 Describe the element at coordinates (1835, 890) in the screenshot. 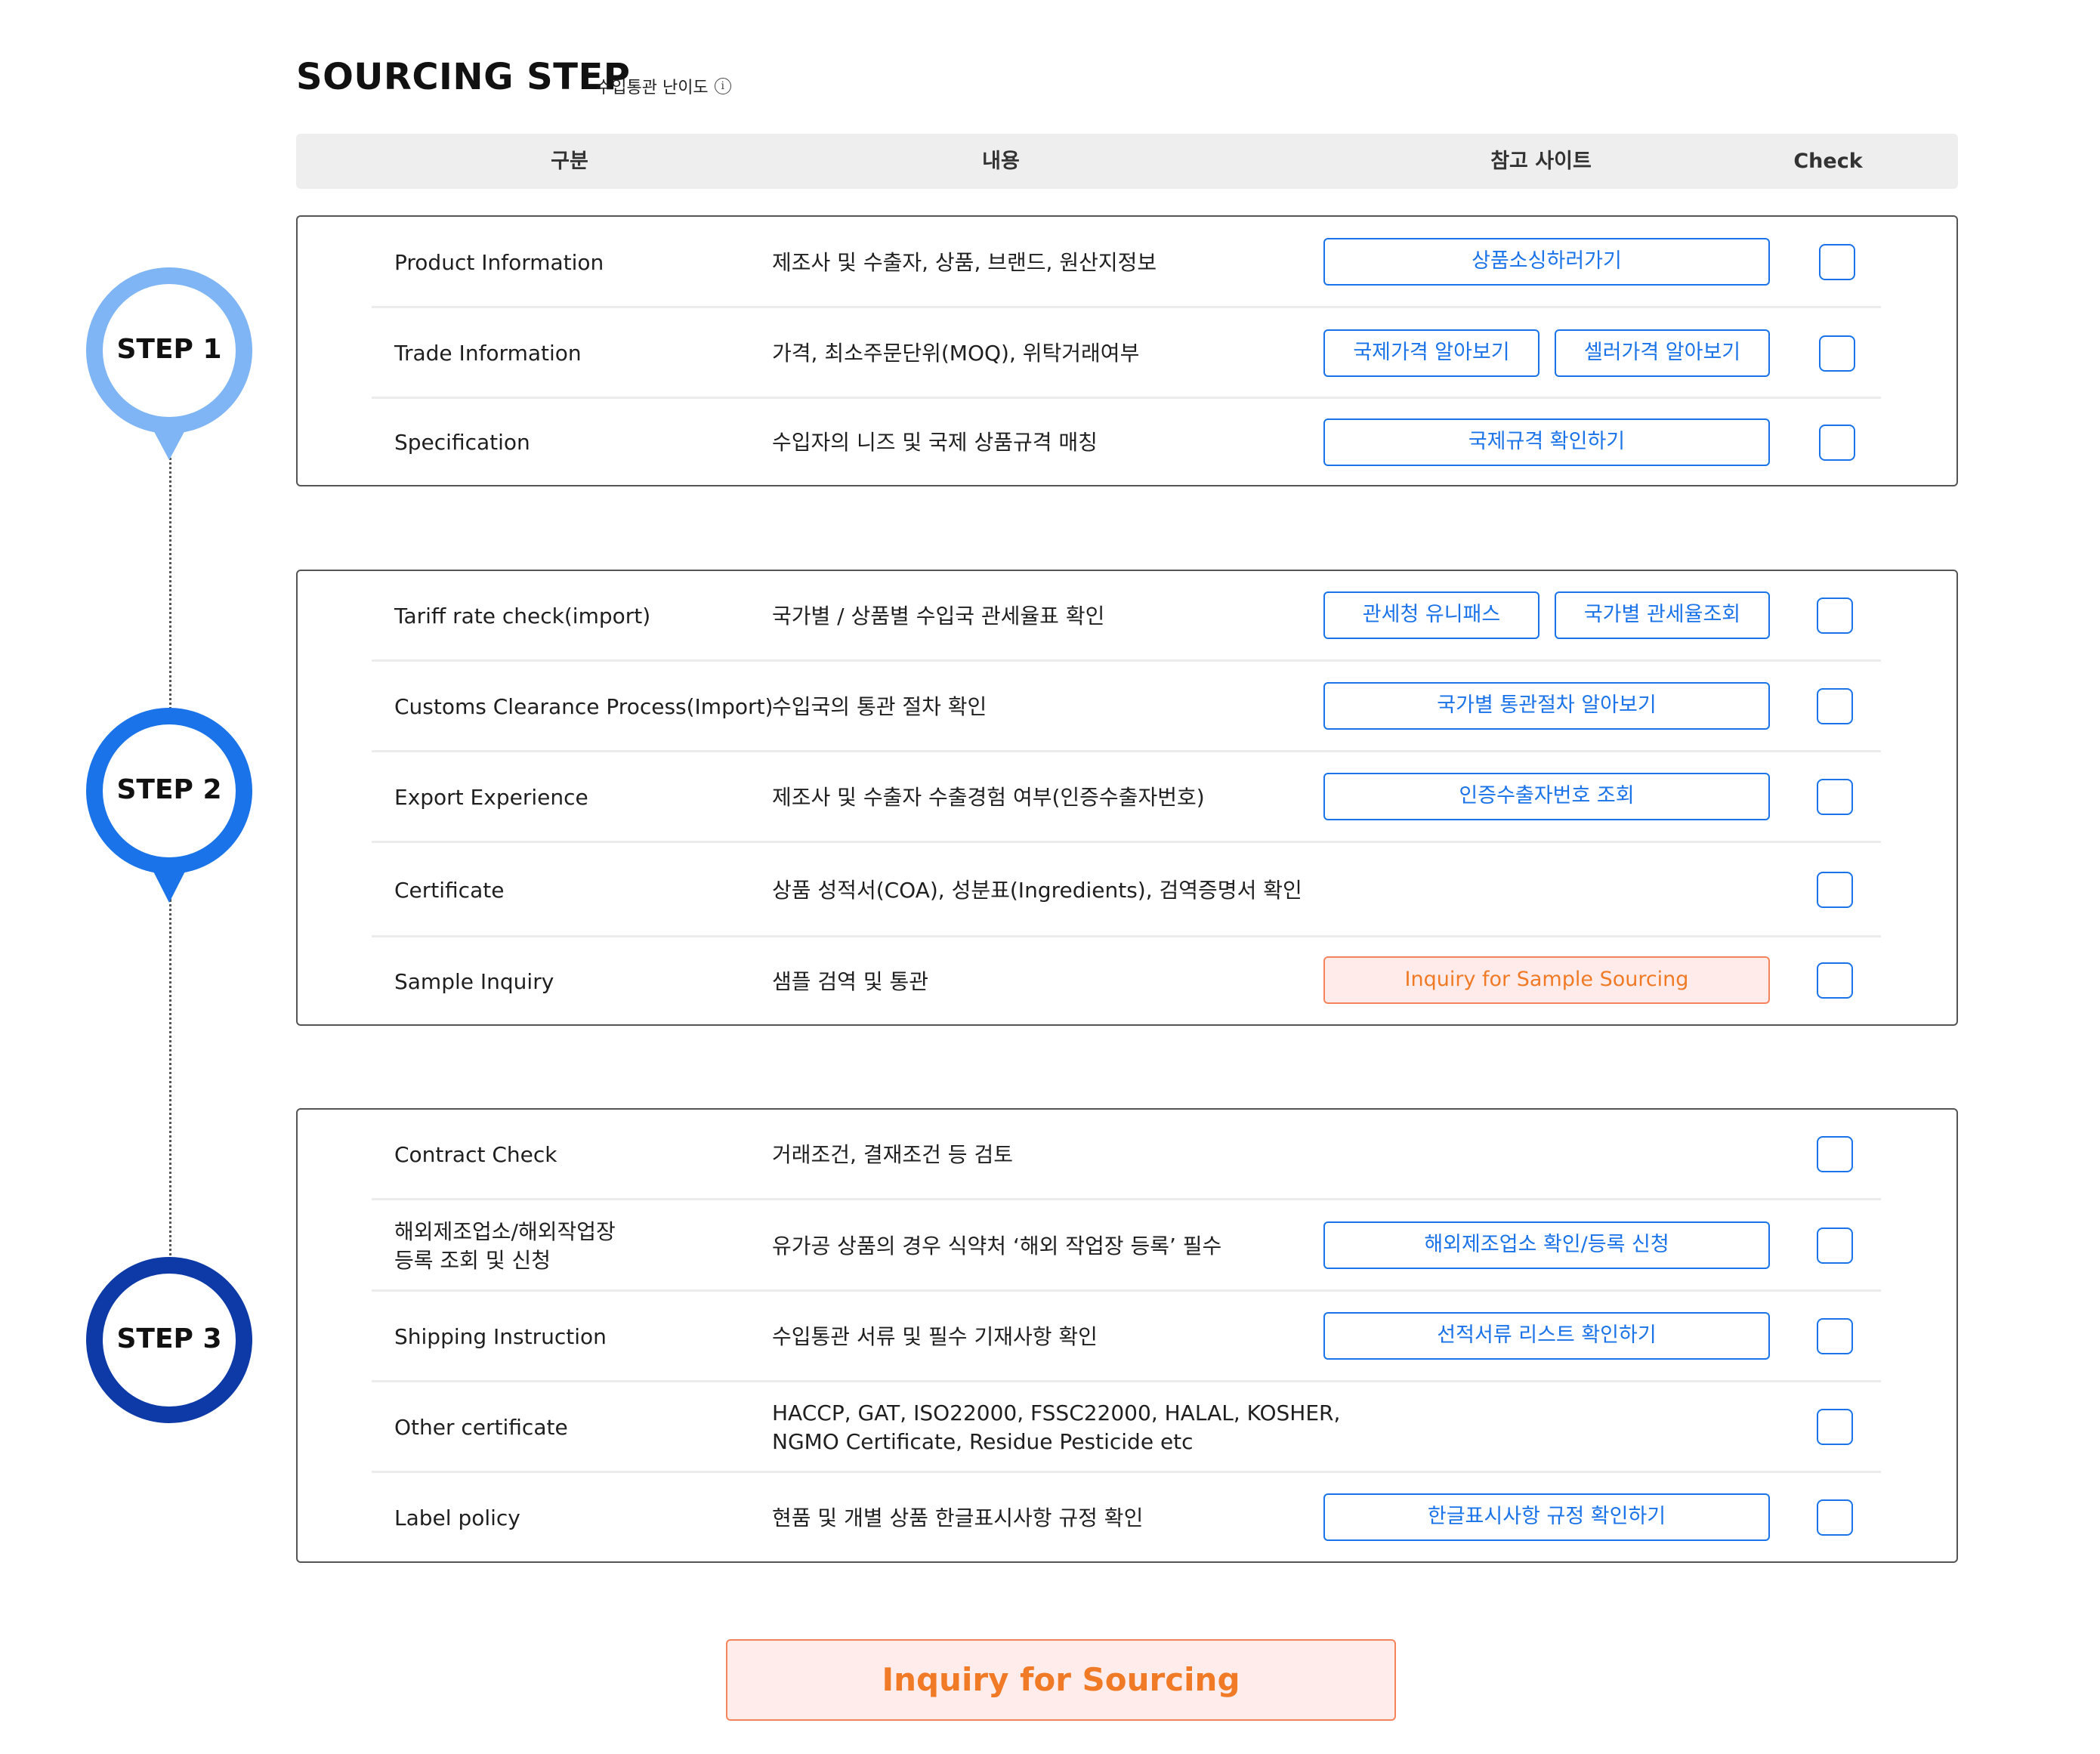

I see `check-certificate` at that location.